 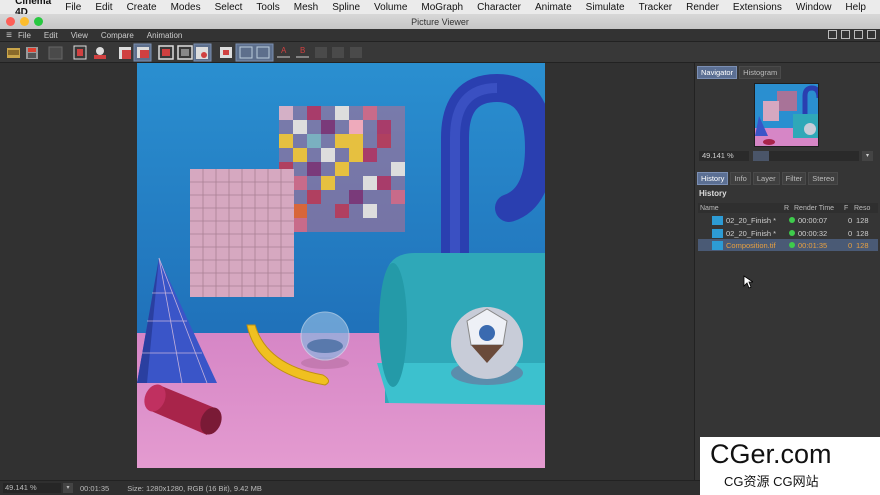 What do you see at coordinates (143, 52) in the screenshot?
I see `single-view-icon` at bounding box center [143, 52].